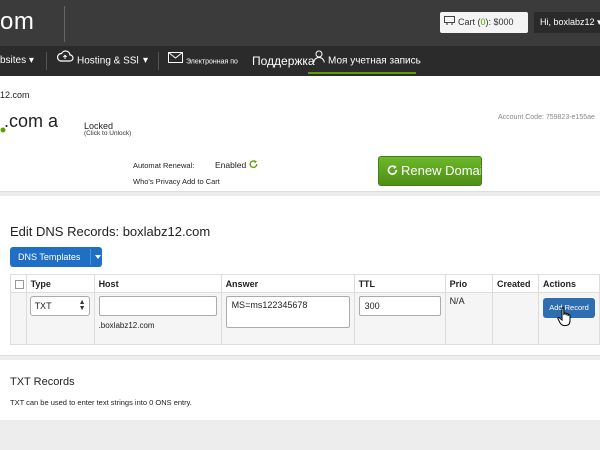 Image resolution: width=600 pixels, height=450 pixels. Describe the element at coordinates (175, 61) in the screenshot. I see `envelope-icon` at that location.